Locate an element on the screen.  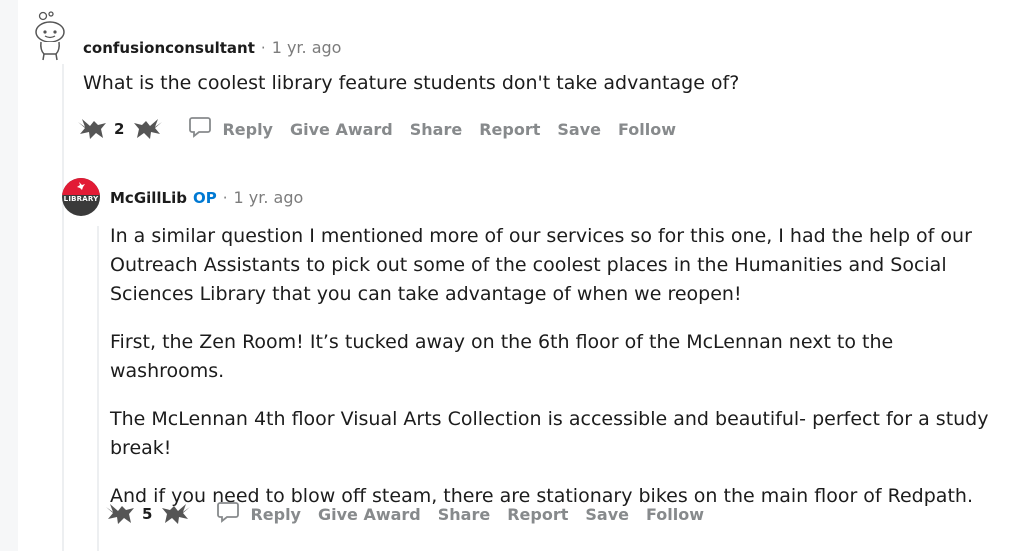
vote-score: 2 is located at coordinates (119, 129).